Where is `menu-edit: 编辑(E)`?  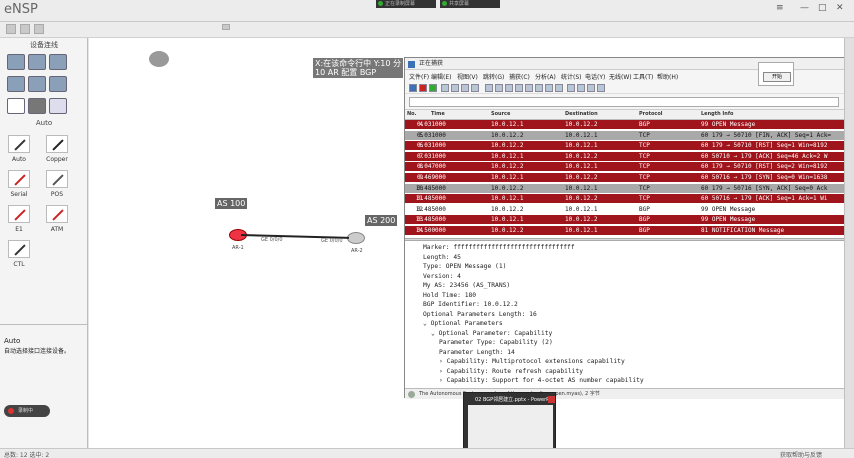 menu-edit: 编辑(E) is located at coordinates (441, 76).